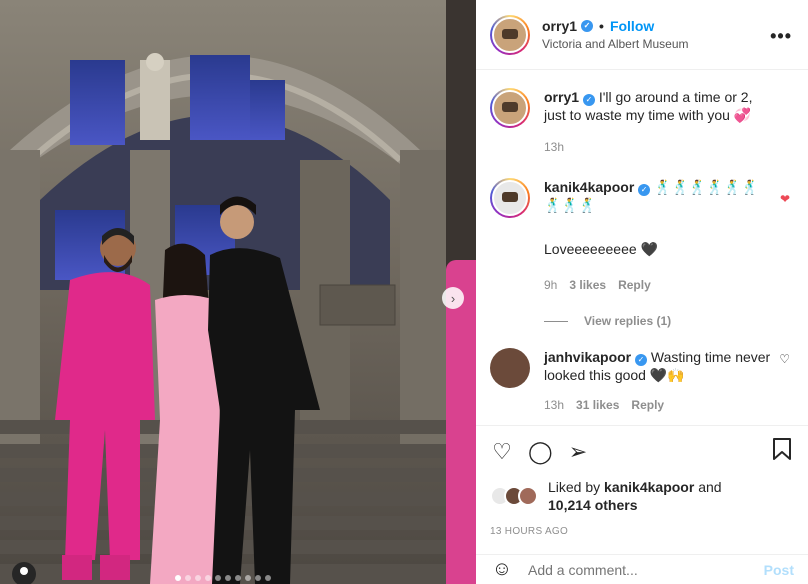  Describe the element at coordinates (781, 36) in the screenshot. I see `more-options-icon: •••` at that location.